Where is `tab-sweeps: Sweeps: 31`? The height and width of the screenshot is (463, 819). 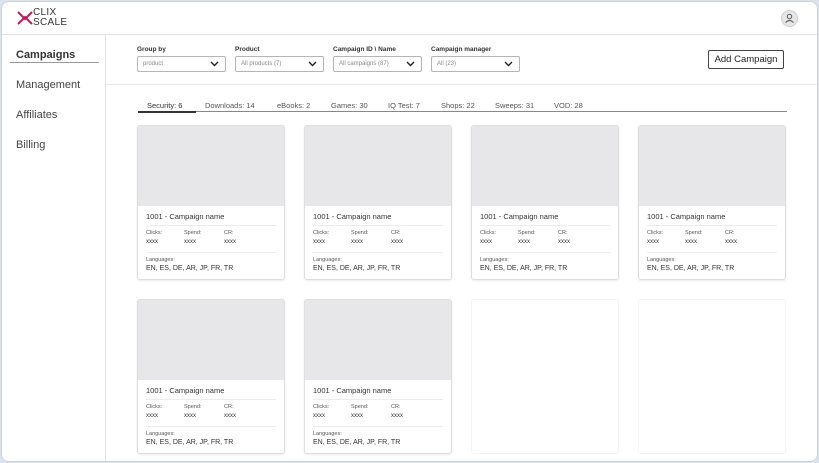
tab-sweeps: Sweeps: 31 is located at coordinates (514, 105).